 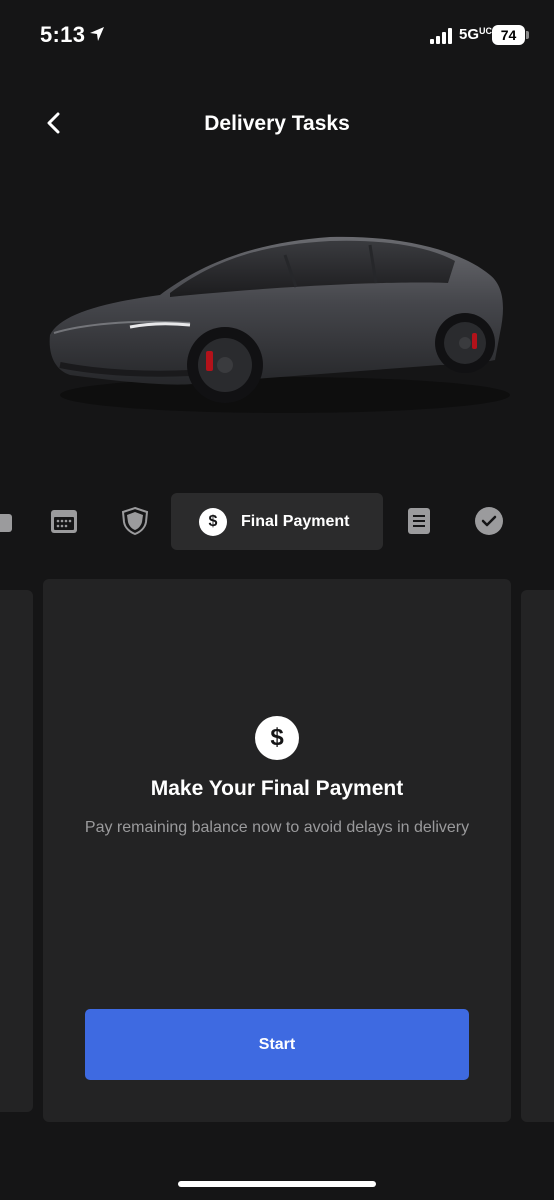 I want to click on document-icon, so click(x=419, y=521).